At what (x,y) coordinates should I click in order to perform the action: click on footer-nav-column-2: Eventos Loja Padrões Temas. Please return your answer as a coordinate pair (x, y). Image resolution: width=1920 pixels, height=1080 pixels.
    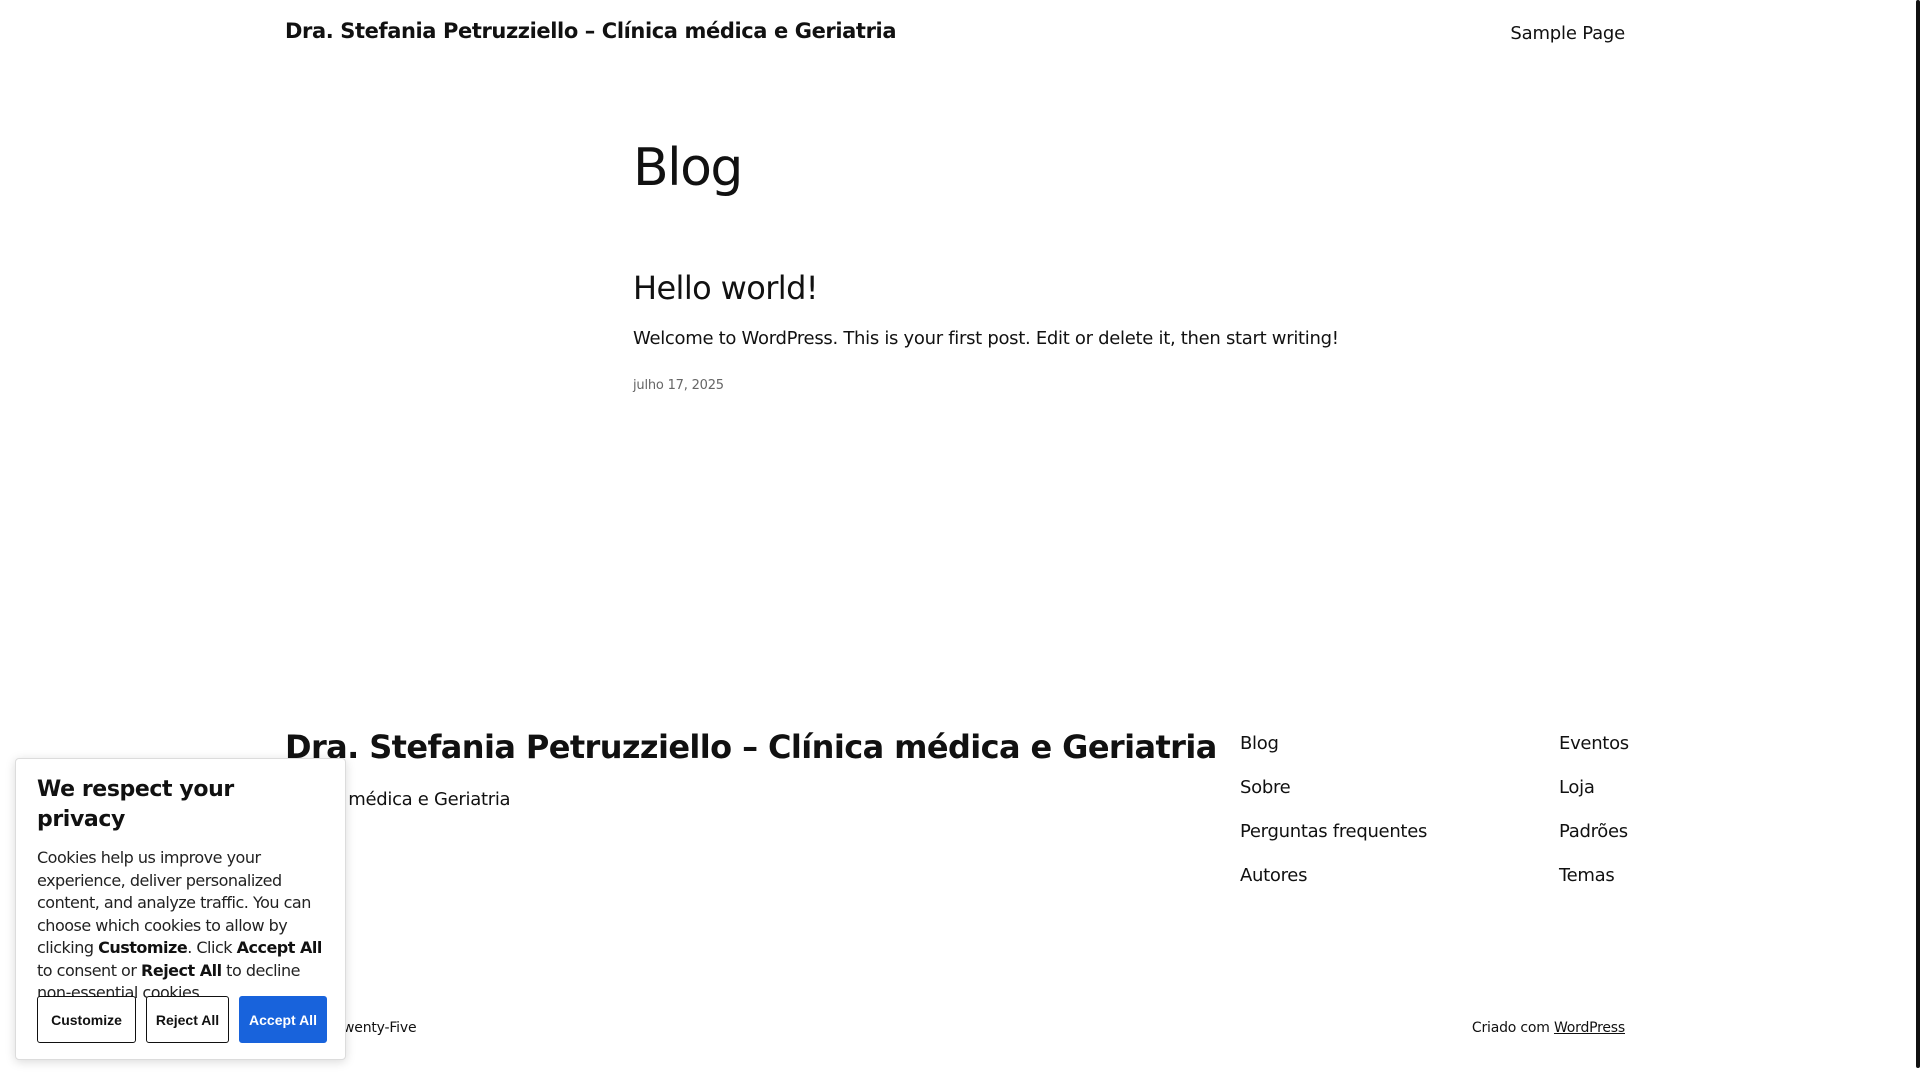
    Looking at the image, I should click on (1594, 821).